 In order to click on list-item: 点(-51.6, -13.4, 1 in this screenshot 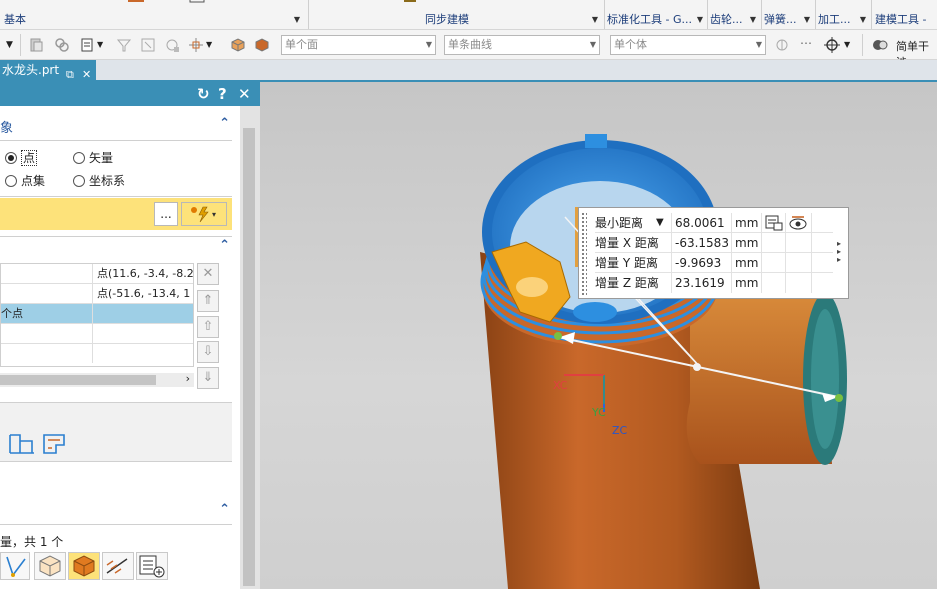, I will do `click(97, 294)`.